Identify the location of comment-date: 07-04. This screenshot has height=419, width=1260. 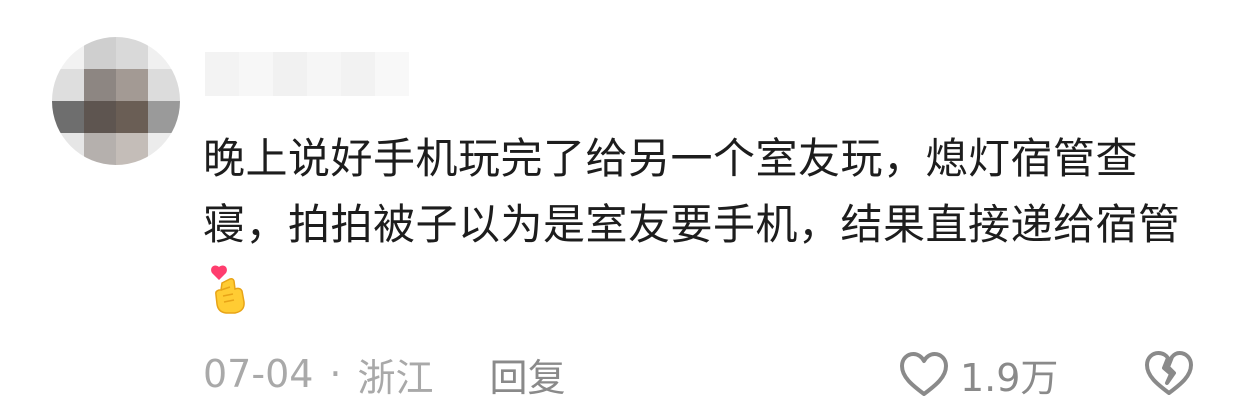
(258, 374).